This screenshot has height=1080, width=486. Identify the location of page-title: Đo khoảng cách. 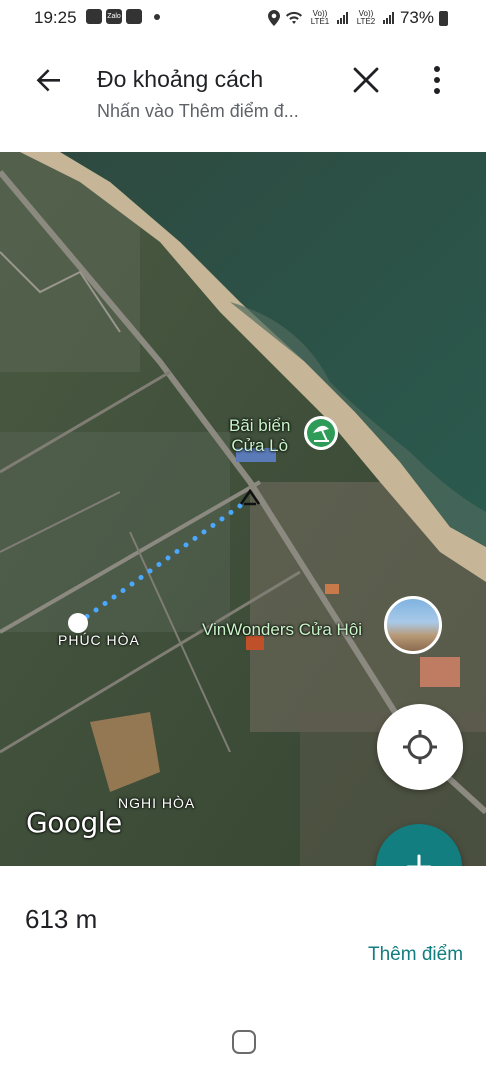
(180, 79).